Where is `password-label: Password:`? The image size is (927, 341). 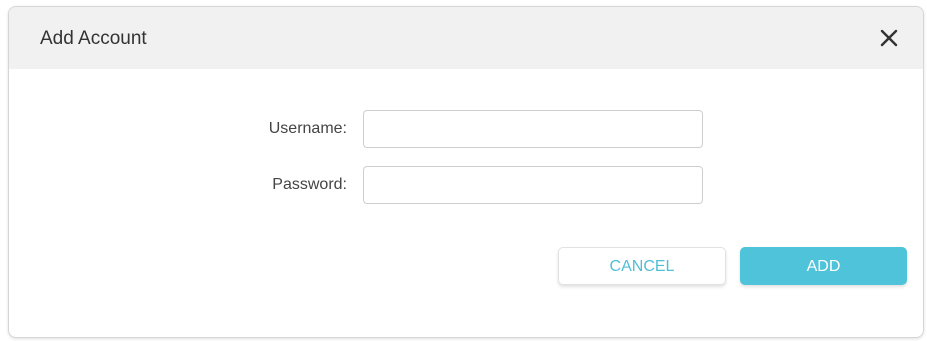
password-label: Password: is located at coordinates (309, 184).